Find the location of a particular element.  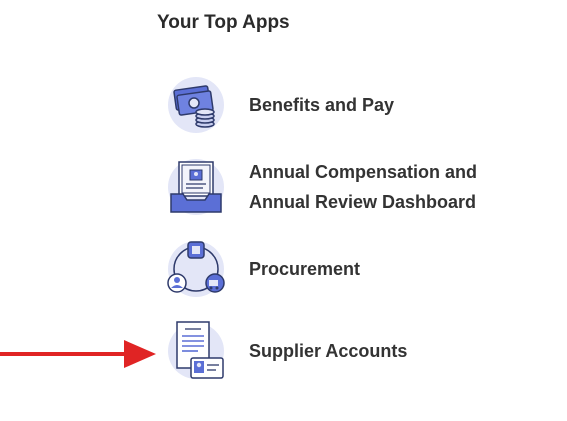

app-benefits-and-pay: Benefits and Pay is located at coordinates (345, 105).